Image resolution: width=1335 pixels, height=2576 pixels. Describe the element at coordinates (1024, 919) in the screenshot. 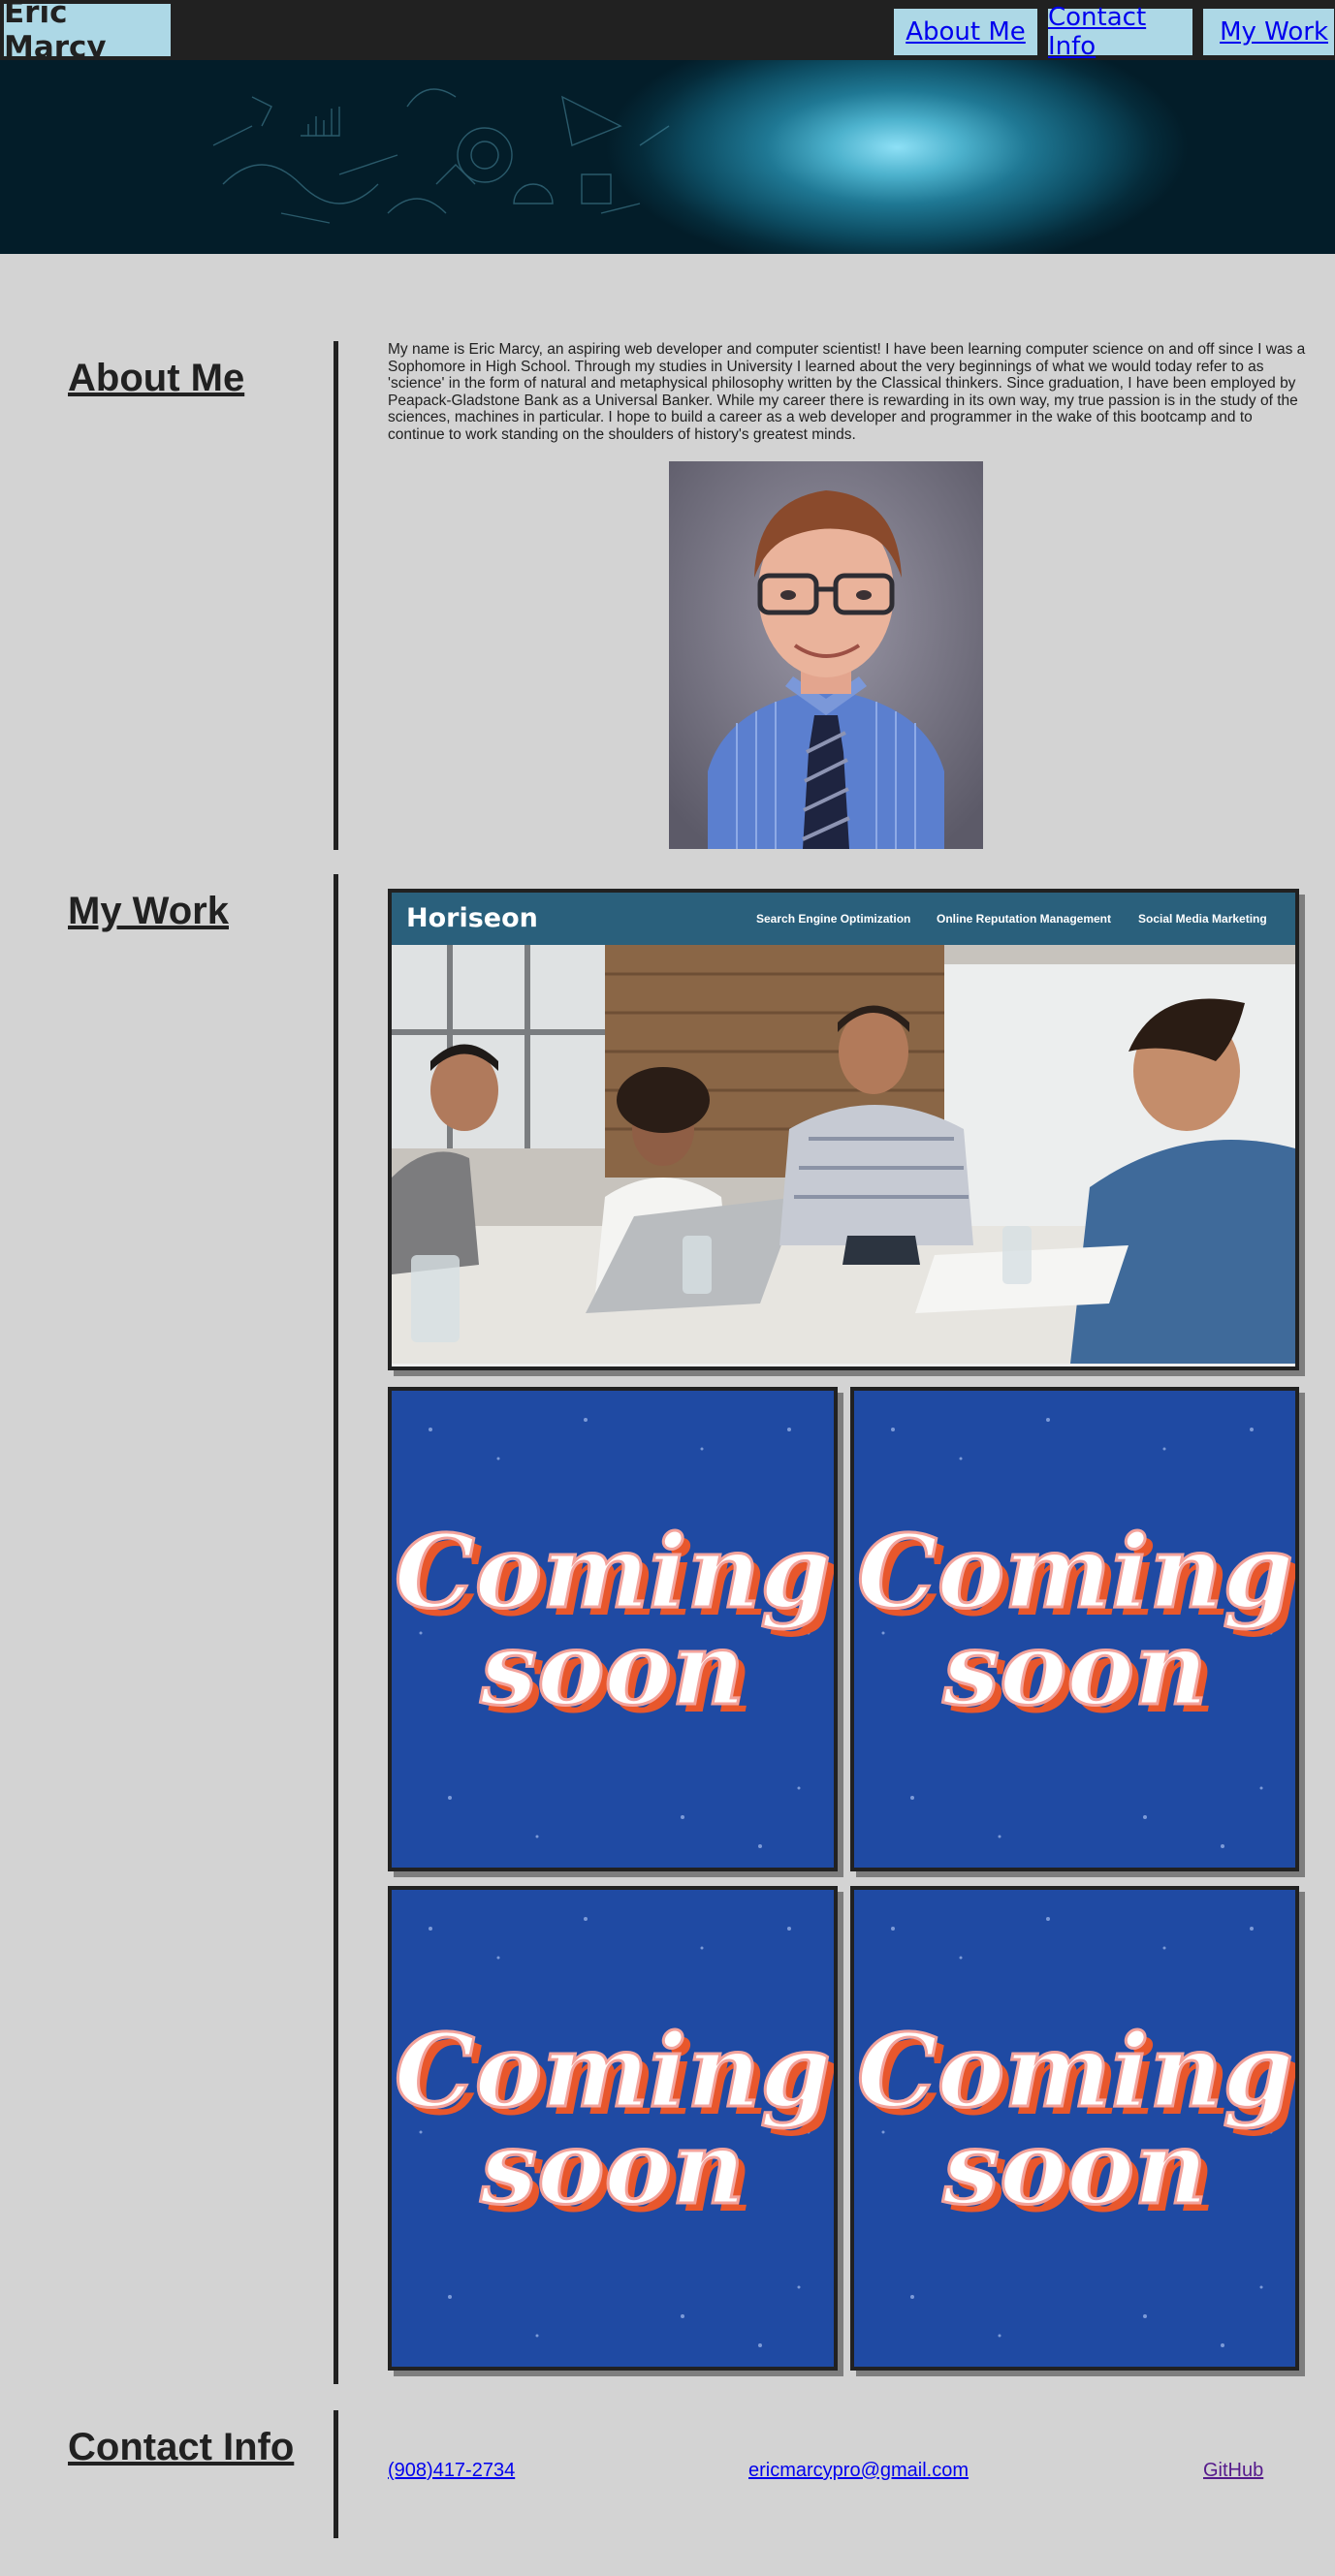

I see `horiseon-nav-orm: Online Reputation Management` at that location.